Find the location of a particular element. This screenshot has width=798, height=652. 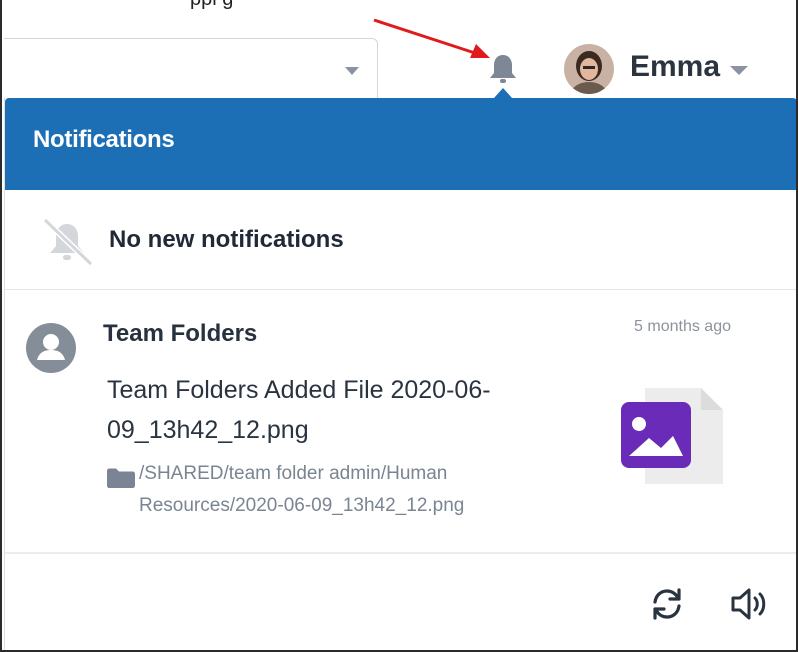

refresh-icon is located at coordinates (667, 604).